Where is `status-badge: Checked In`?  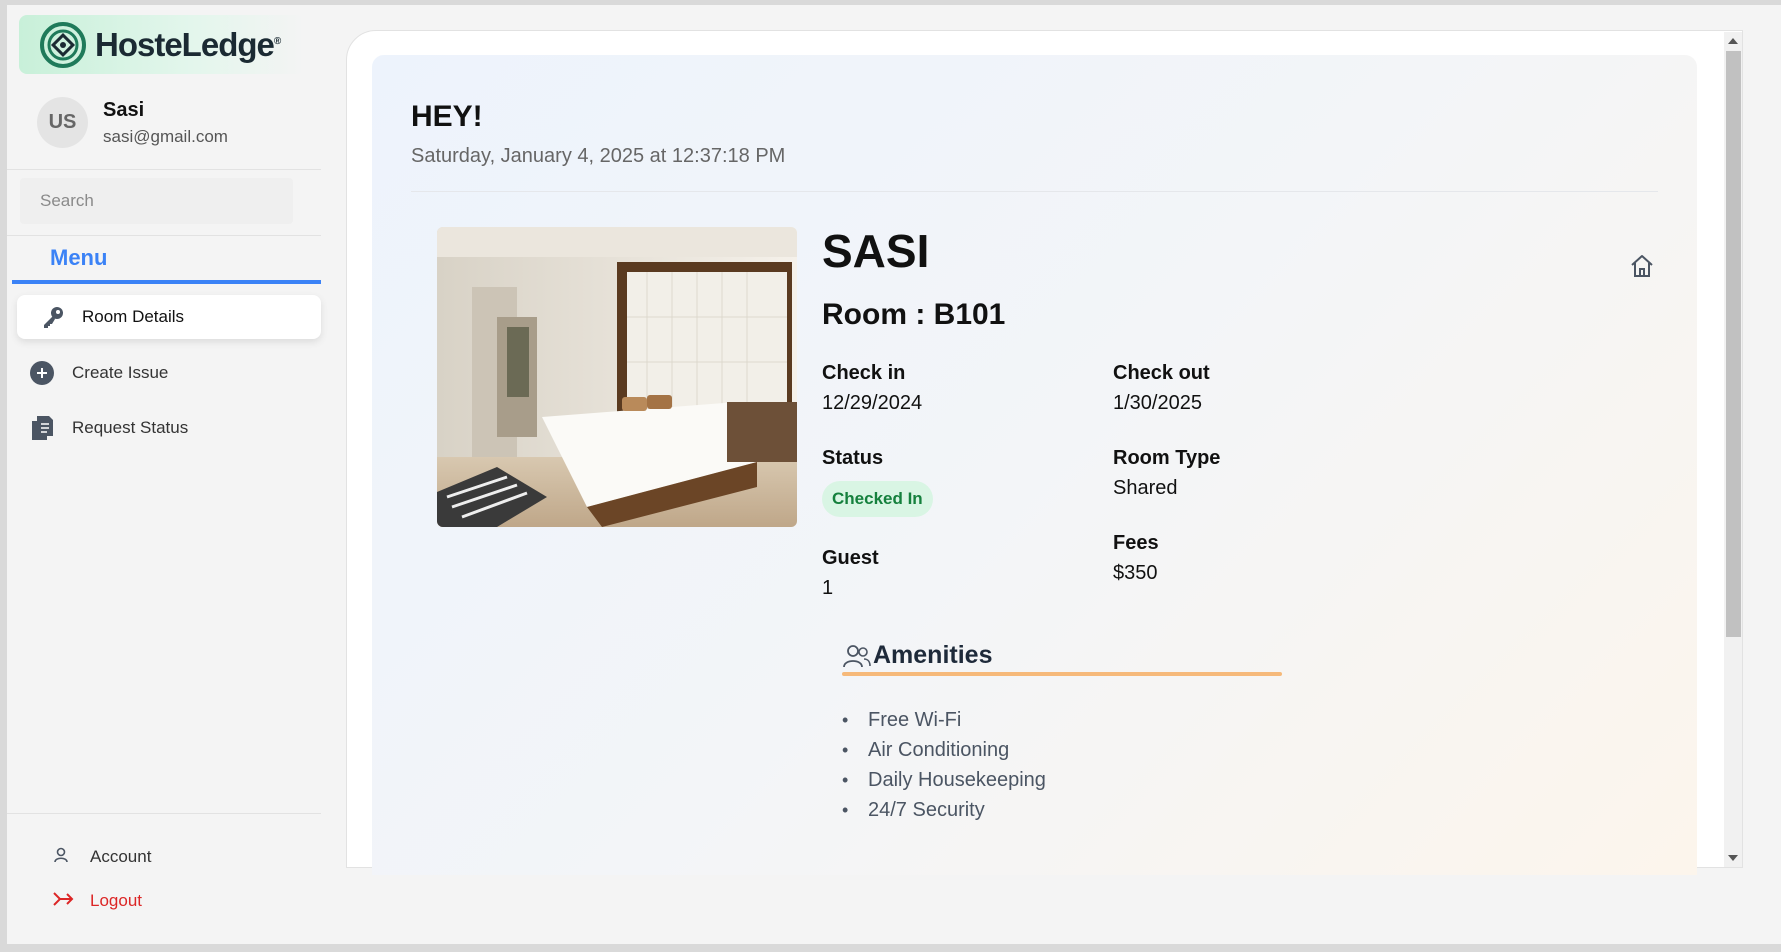
status-badge: Checked In is located at coordinates (877, 499).